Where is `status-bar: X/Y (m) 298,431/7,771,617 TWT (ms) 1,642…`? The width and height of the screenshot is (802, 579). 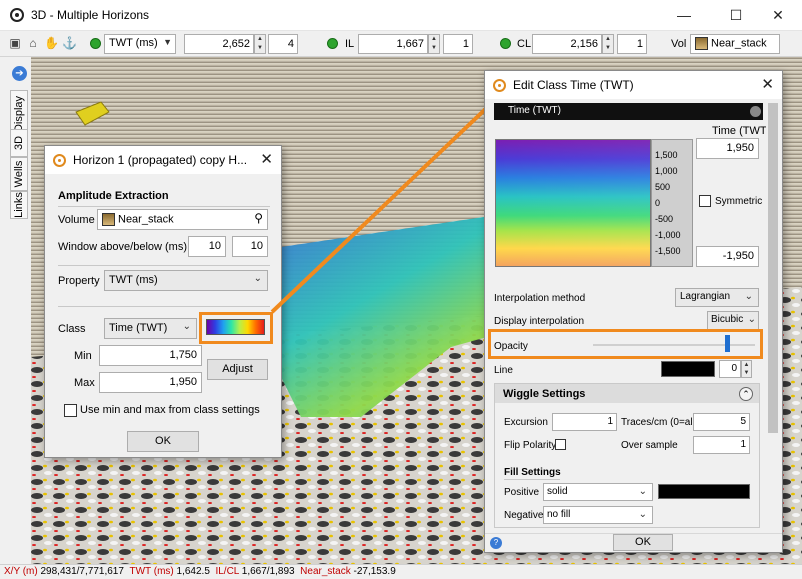
status-bar: X/Y (m) 298,431/7,771,617 TWT (ms) 1,642… is located at coordinates (401, 571).